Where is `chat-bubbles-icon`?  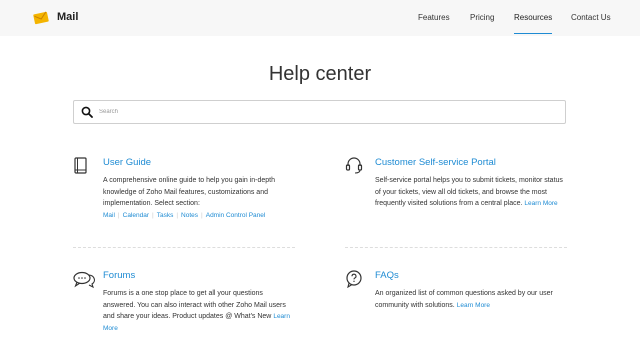 chat-bubbles-icon is located at coordinates (84, 280).